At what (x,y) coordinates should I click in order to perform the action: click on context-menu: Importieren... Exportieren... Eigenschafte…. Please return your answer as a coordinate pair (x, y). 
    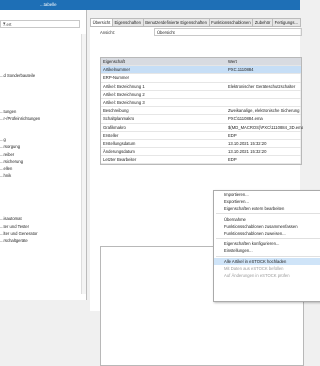
    Looking at the image, I should click on (266, 246).